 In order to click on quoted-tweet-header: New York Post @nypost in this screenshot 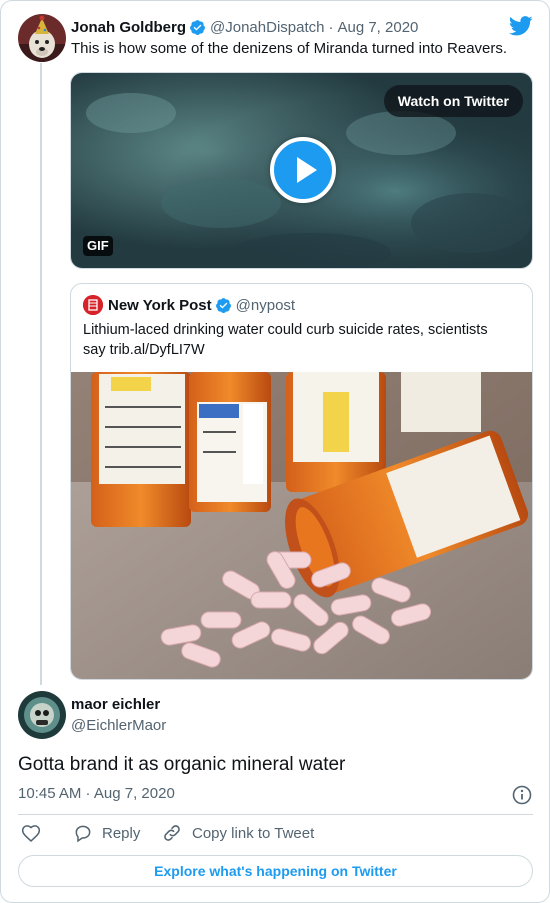, I will do `click(189, 305)`.